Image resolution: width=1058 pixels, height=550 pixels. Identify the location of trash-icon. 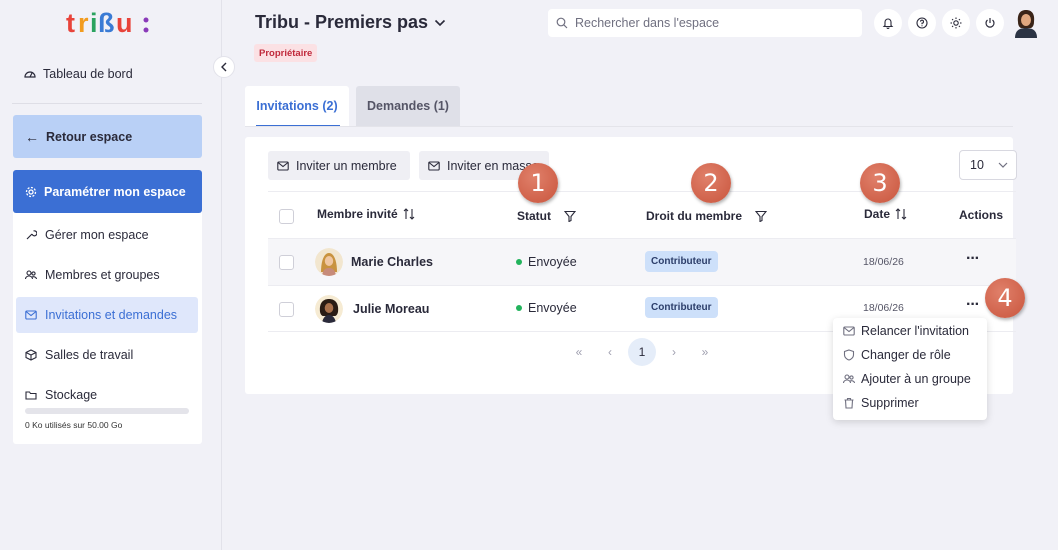
(849, 403).